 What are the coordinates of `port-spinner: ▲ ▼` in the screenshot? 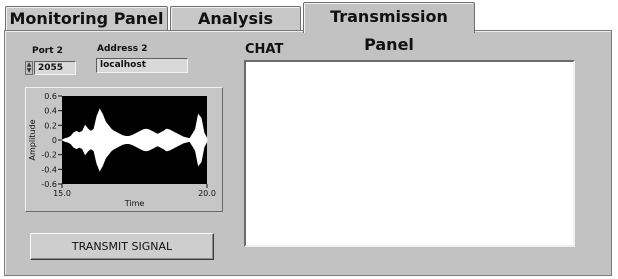 It's located at (29, 68).